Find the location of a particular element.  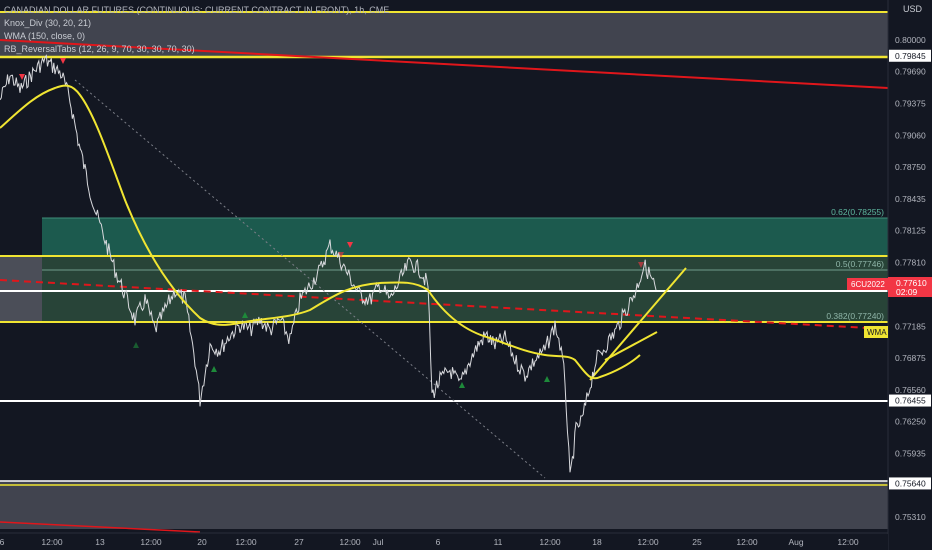

down-signal-marker is located at coordinates (63, 61).